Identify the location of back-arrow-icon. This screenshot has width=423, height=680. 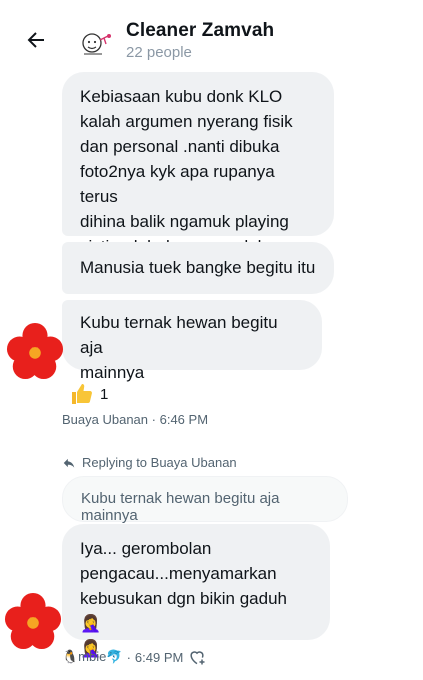
(36, 40).